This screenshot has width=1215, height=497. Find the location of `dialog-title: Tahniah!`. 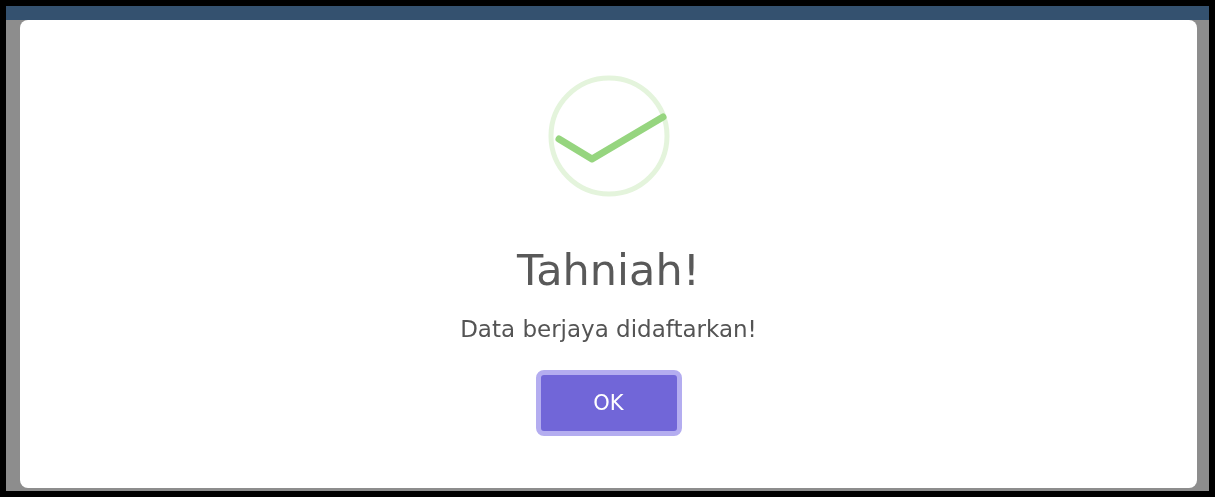

dialog-title: Tahniah! is located at coordinates (608, 270).